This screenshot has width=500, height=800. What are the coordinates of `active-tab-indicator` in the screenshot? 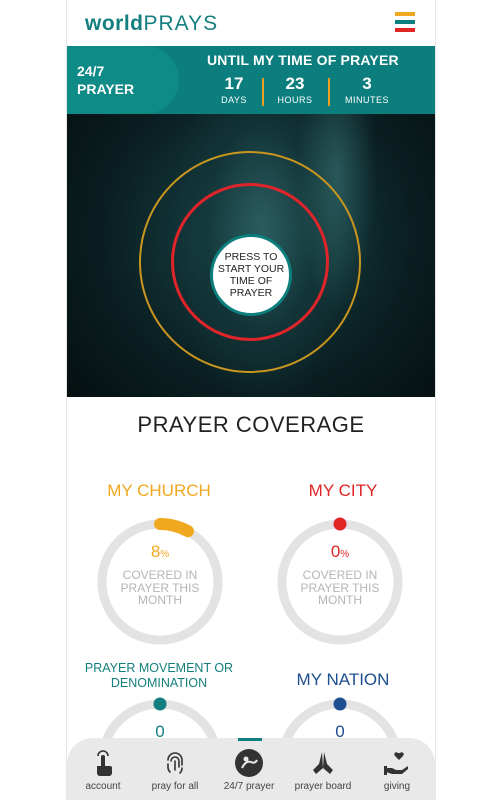 It's located at (250, 739).